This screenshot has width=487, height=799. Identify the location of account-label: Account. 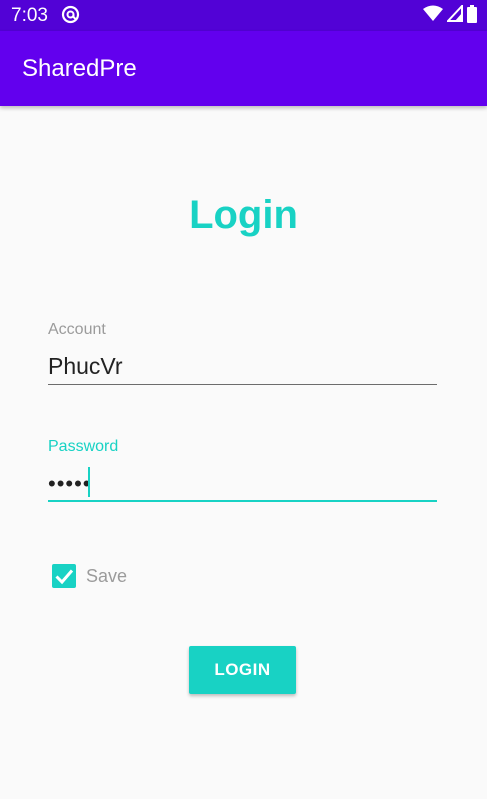
(77, 329).